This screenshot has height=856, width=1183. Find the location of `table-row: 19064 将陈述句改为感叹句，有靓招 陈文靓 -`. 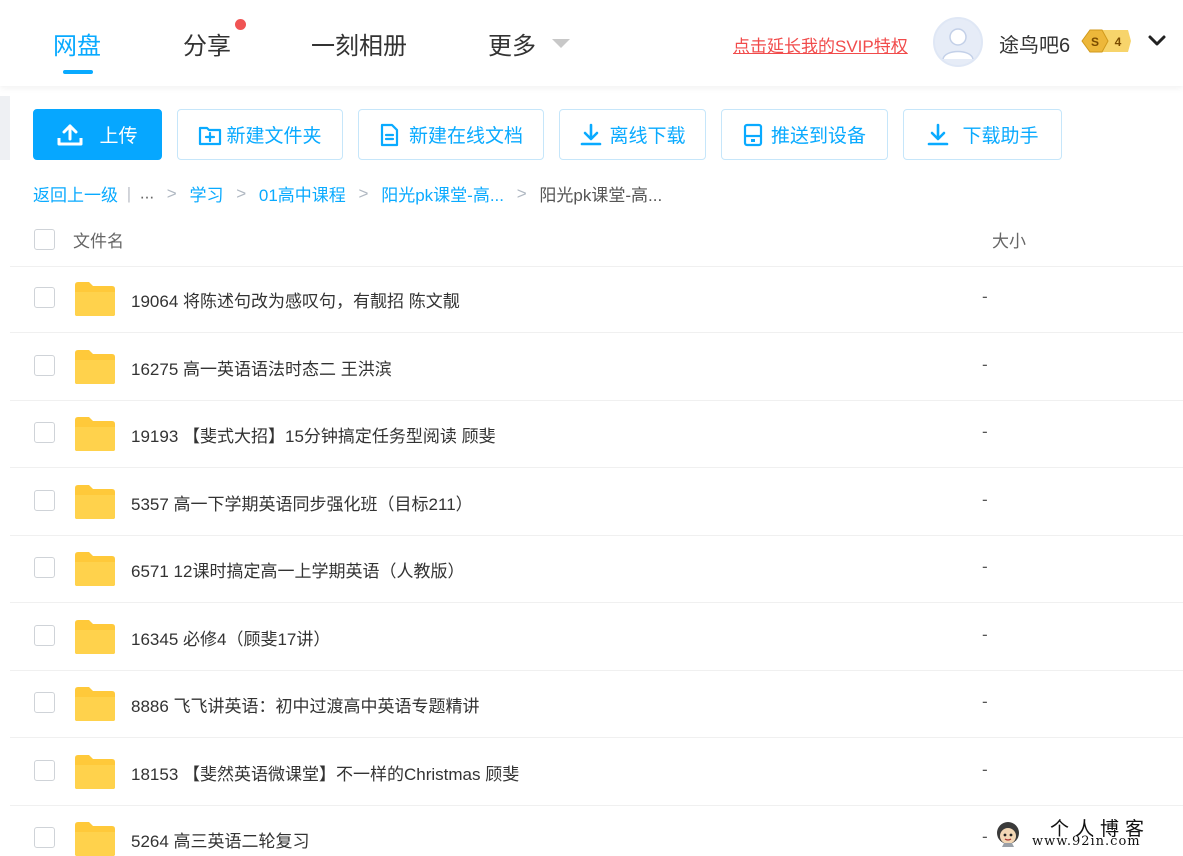

table-row: 19064 将陈述句改为感叹句，有靓招 陈文靓 - is located at coordinates (596, 299).